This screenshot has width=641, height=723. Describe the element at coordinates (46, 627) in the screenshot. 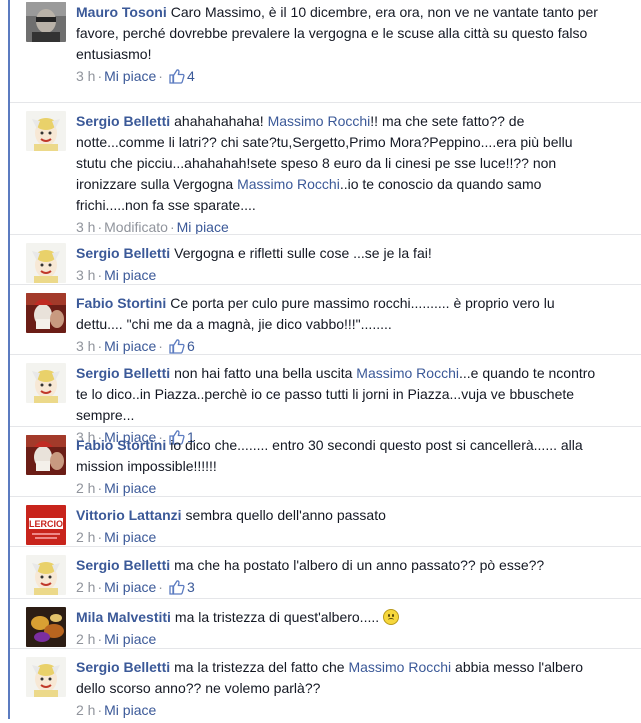

I see `mila-avatar` at that location.